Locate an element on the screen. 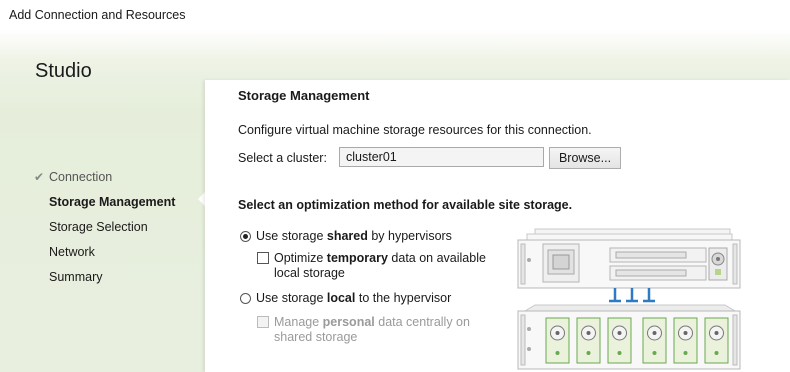 This screenshot has height=372, width=790. step-label: Storage Selection is located at coordinates (98, 226).